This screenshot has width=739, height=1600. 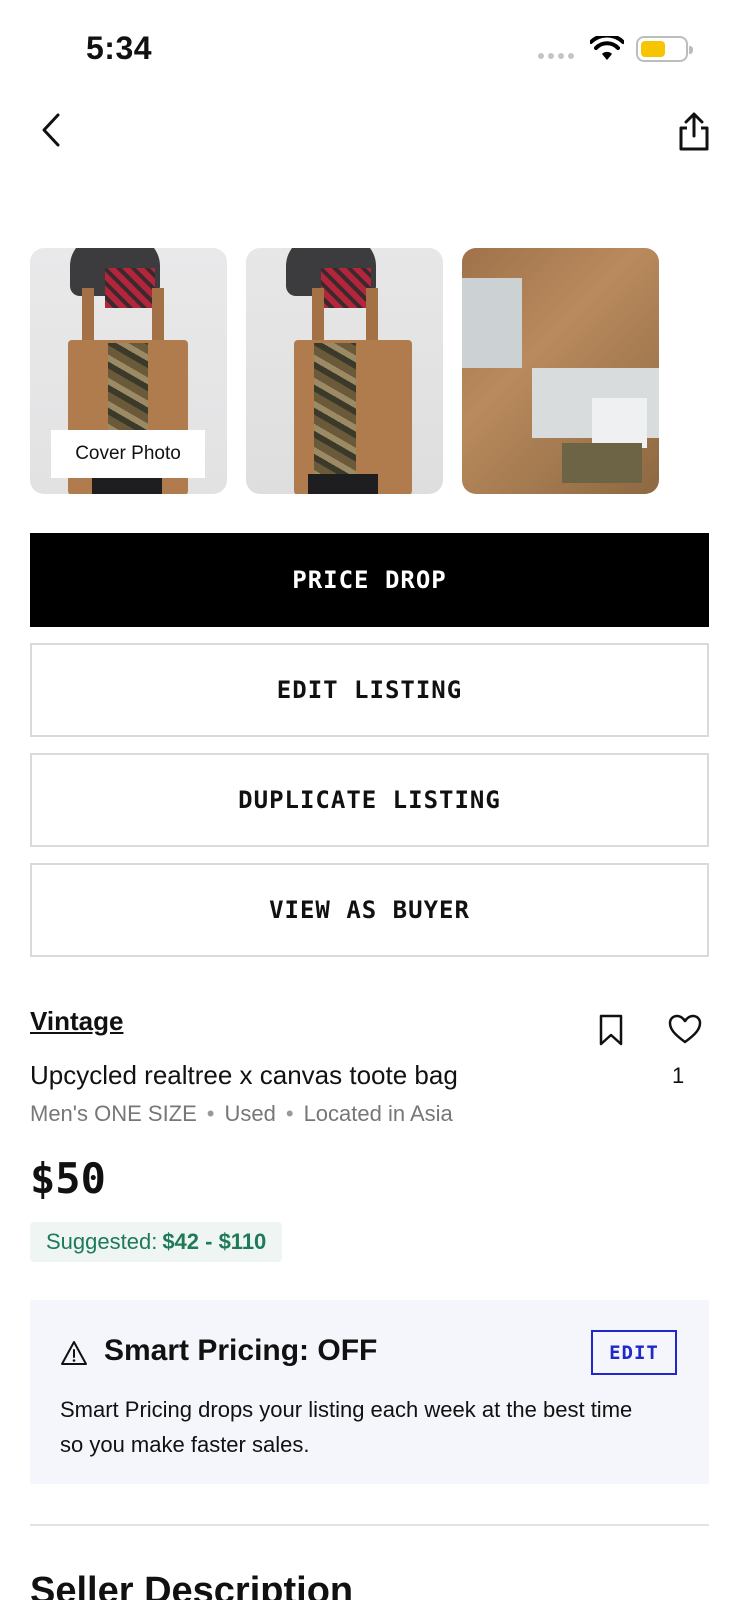 I want to click on listing-size: Men's ONE SIZE, so click(x=113, y=1113).